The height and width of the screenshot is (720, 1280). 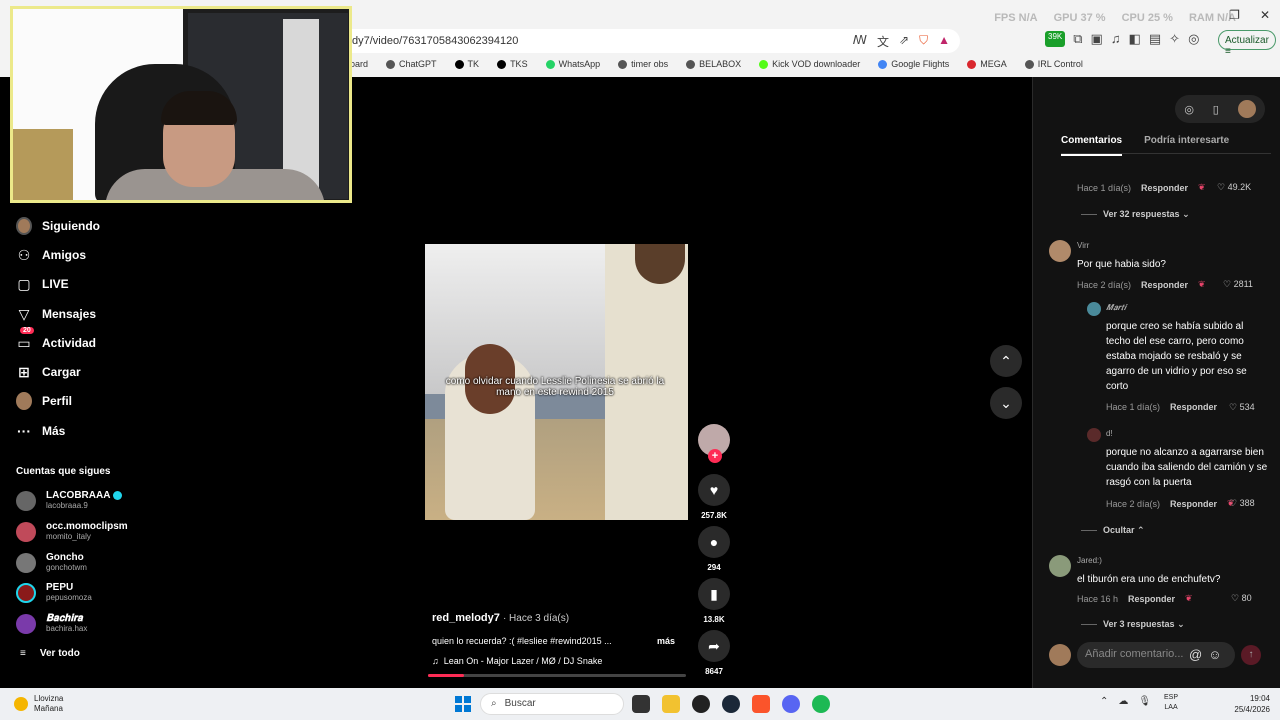 What do you see at coordinates (1155, 39) in the screenshot?
I see `tabs-icon: ▤` at bounding box center [1155, 39].